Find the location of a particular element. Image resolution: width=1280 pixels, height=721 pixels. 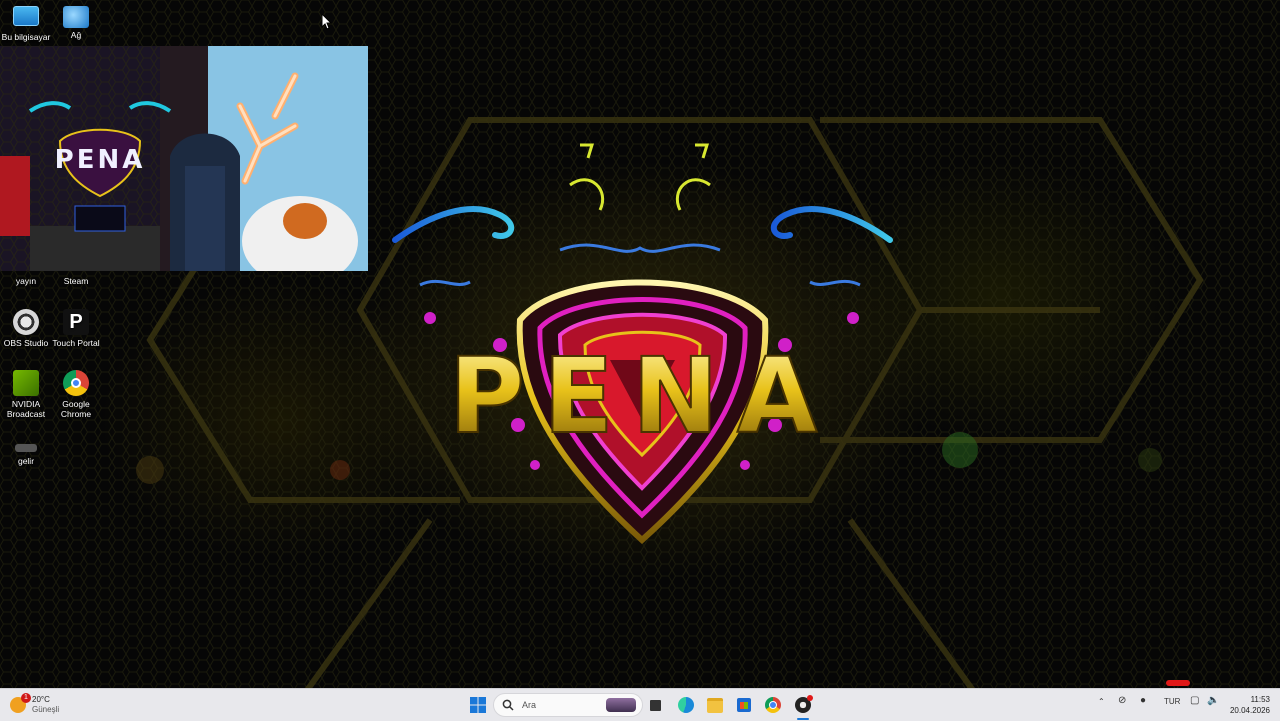

desktop-icon-label: Ağ is located at coordinates (76, 35).